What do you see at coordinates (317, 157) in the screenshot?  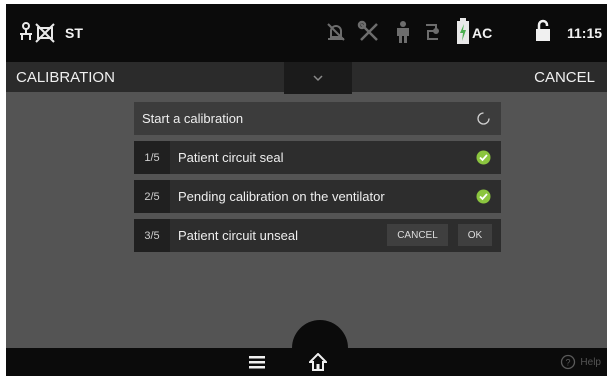 I see `calibration-step-row: 1/5 Patient circuit seal` at bounding box center [317, 157].